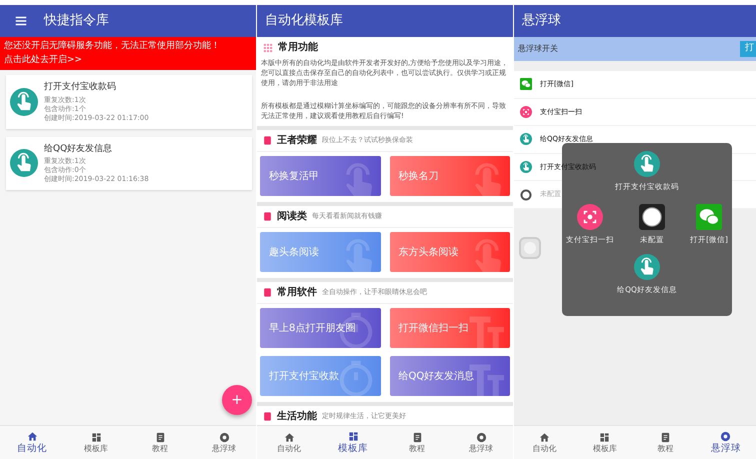 Image resolution: width=756 pixels, height=459 pixels. I want to click on warning-banner: 您还没开启无障碍服务功能，无法正常使用部分功能！ 点击此处去开启>>, so click(128, 53).